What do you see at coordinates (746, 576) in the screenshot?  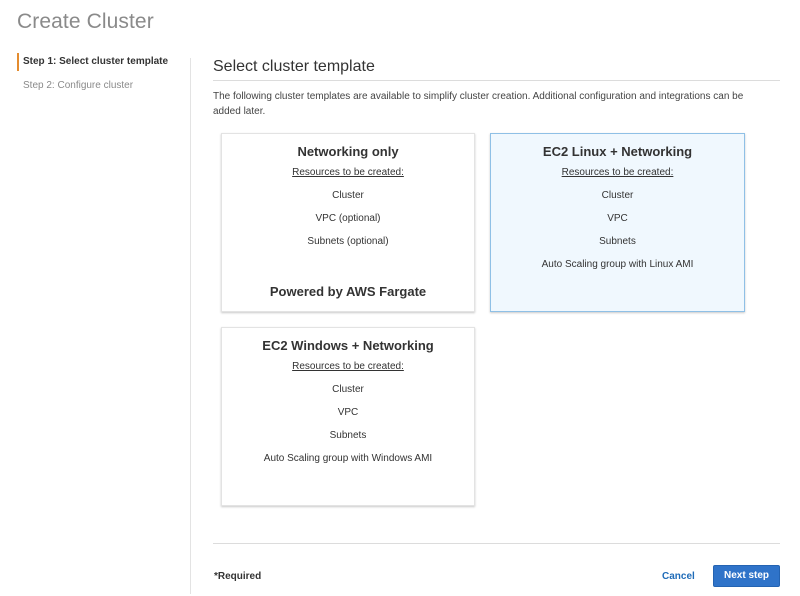 I see `next-step-button: Next step` at bounding box center [746, 576].